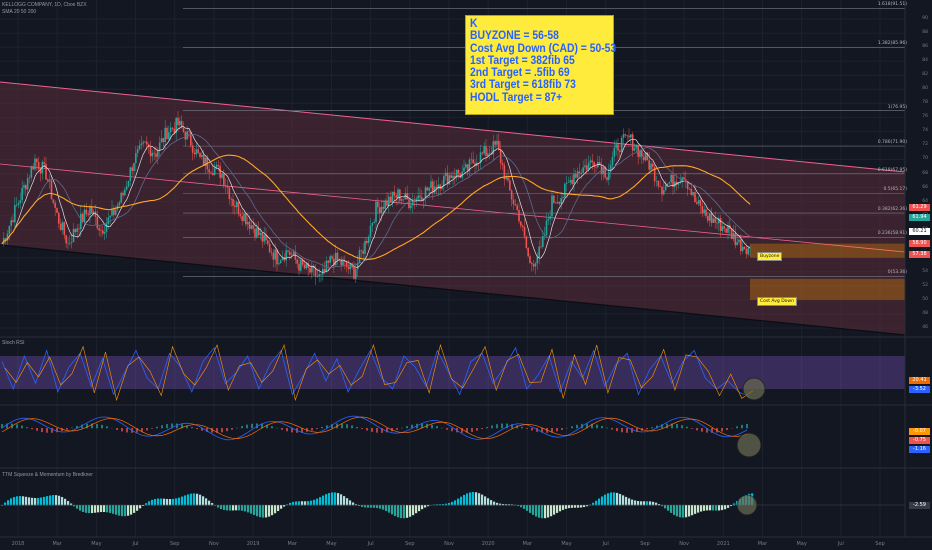 This screenshot has height=550, width=932. I want to click on y-tick-label: 48, so click(925, 313).